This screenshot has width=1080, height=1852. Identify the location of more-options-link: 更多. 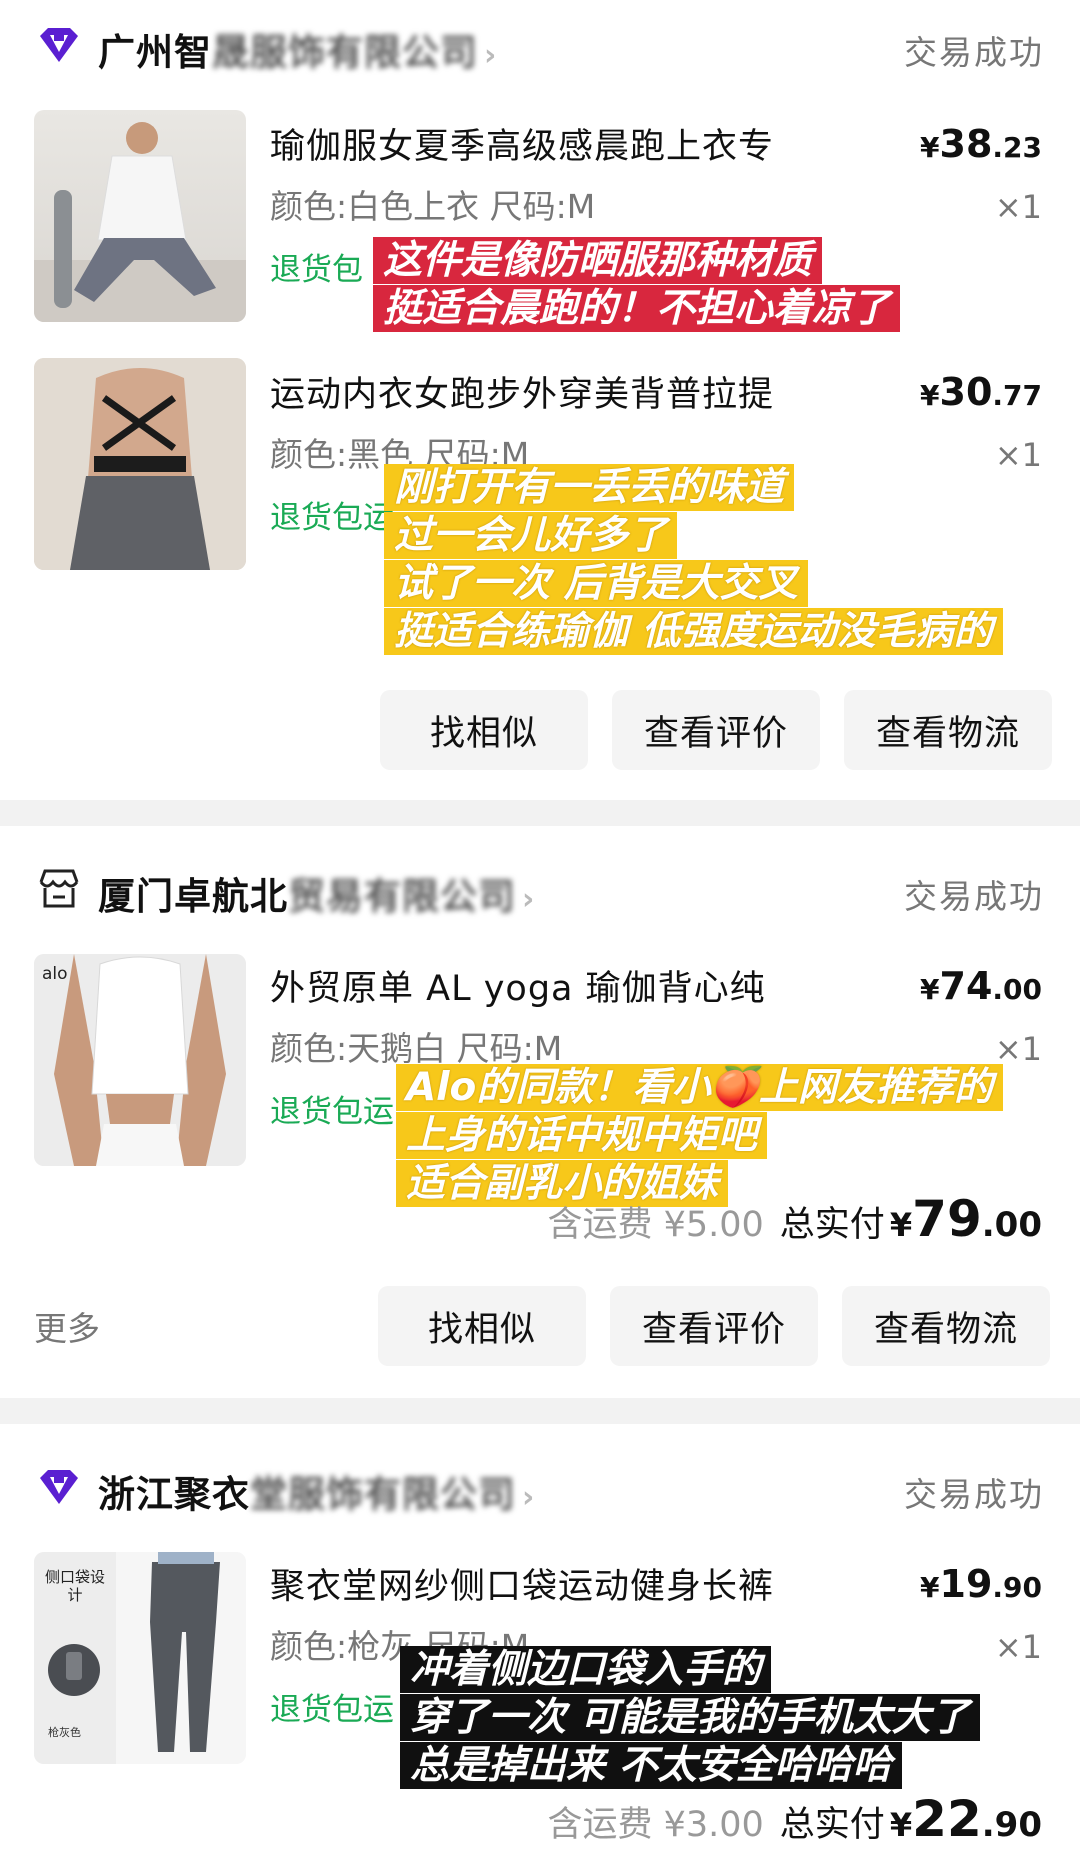
(67, 1326).